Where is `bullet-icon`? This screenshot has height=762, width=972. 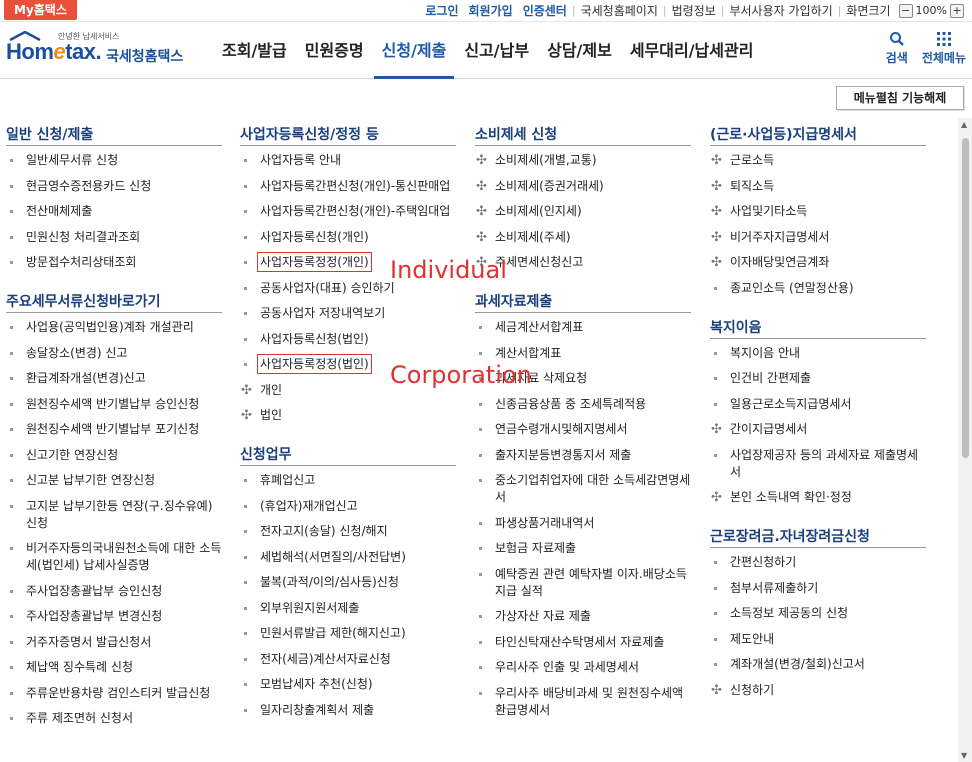 bullet-icon is located at coordinates (480, 353).